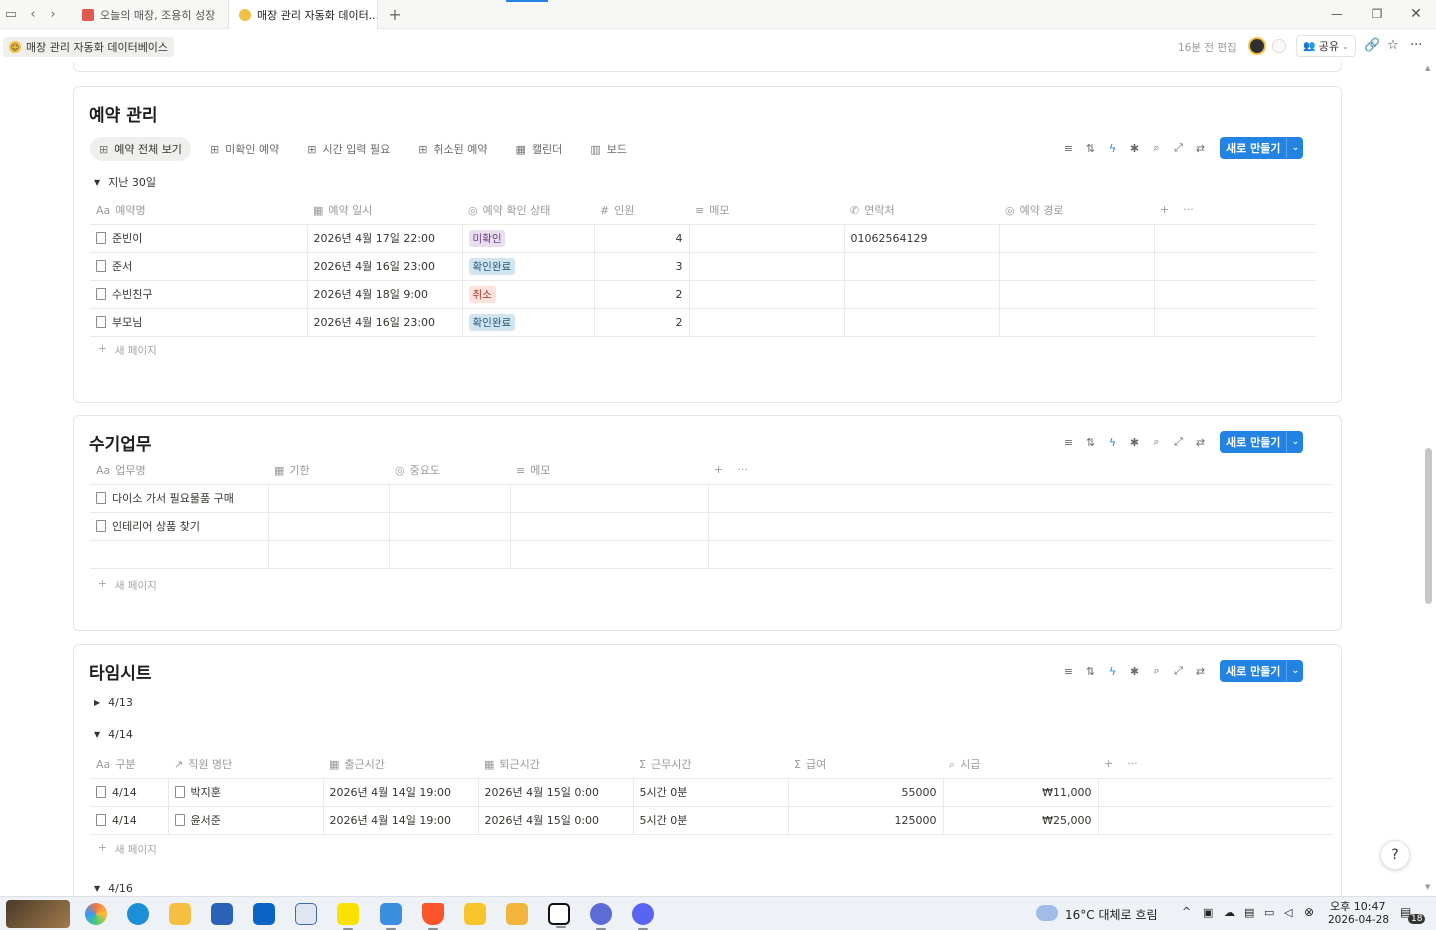 The width and height of the screenshot is (1436, 930). I want to click on chat-app-icon, so click(601, 916).